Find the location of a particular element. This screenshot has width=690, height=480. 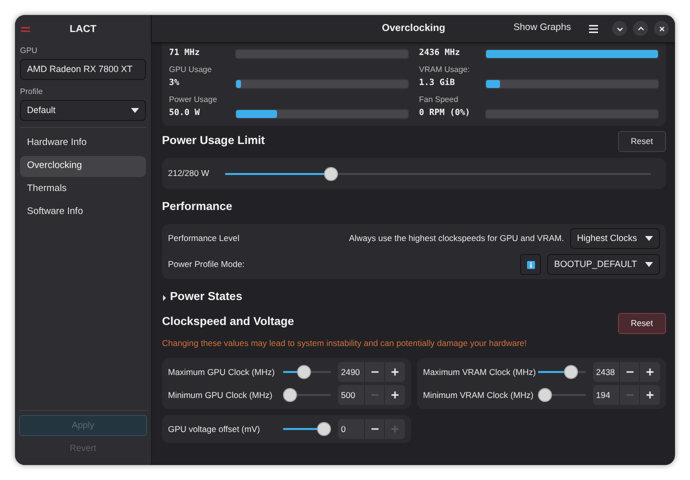

menu-icon is located at coordinates (593, 28).